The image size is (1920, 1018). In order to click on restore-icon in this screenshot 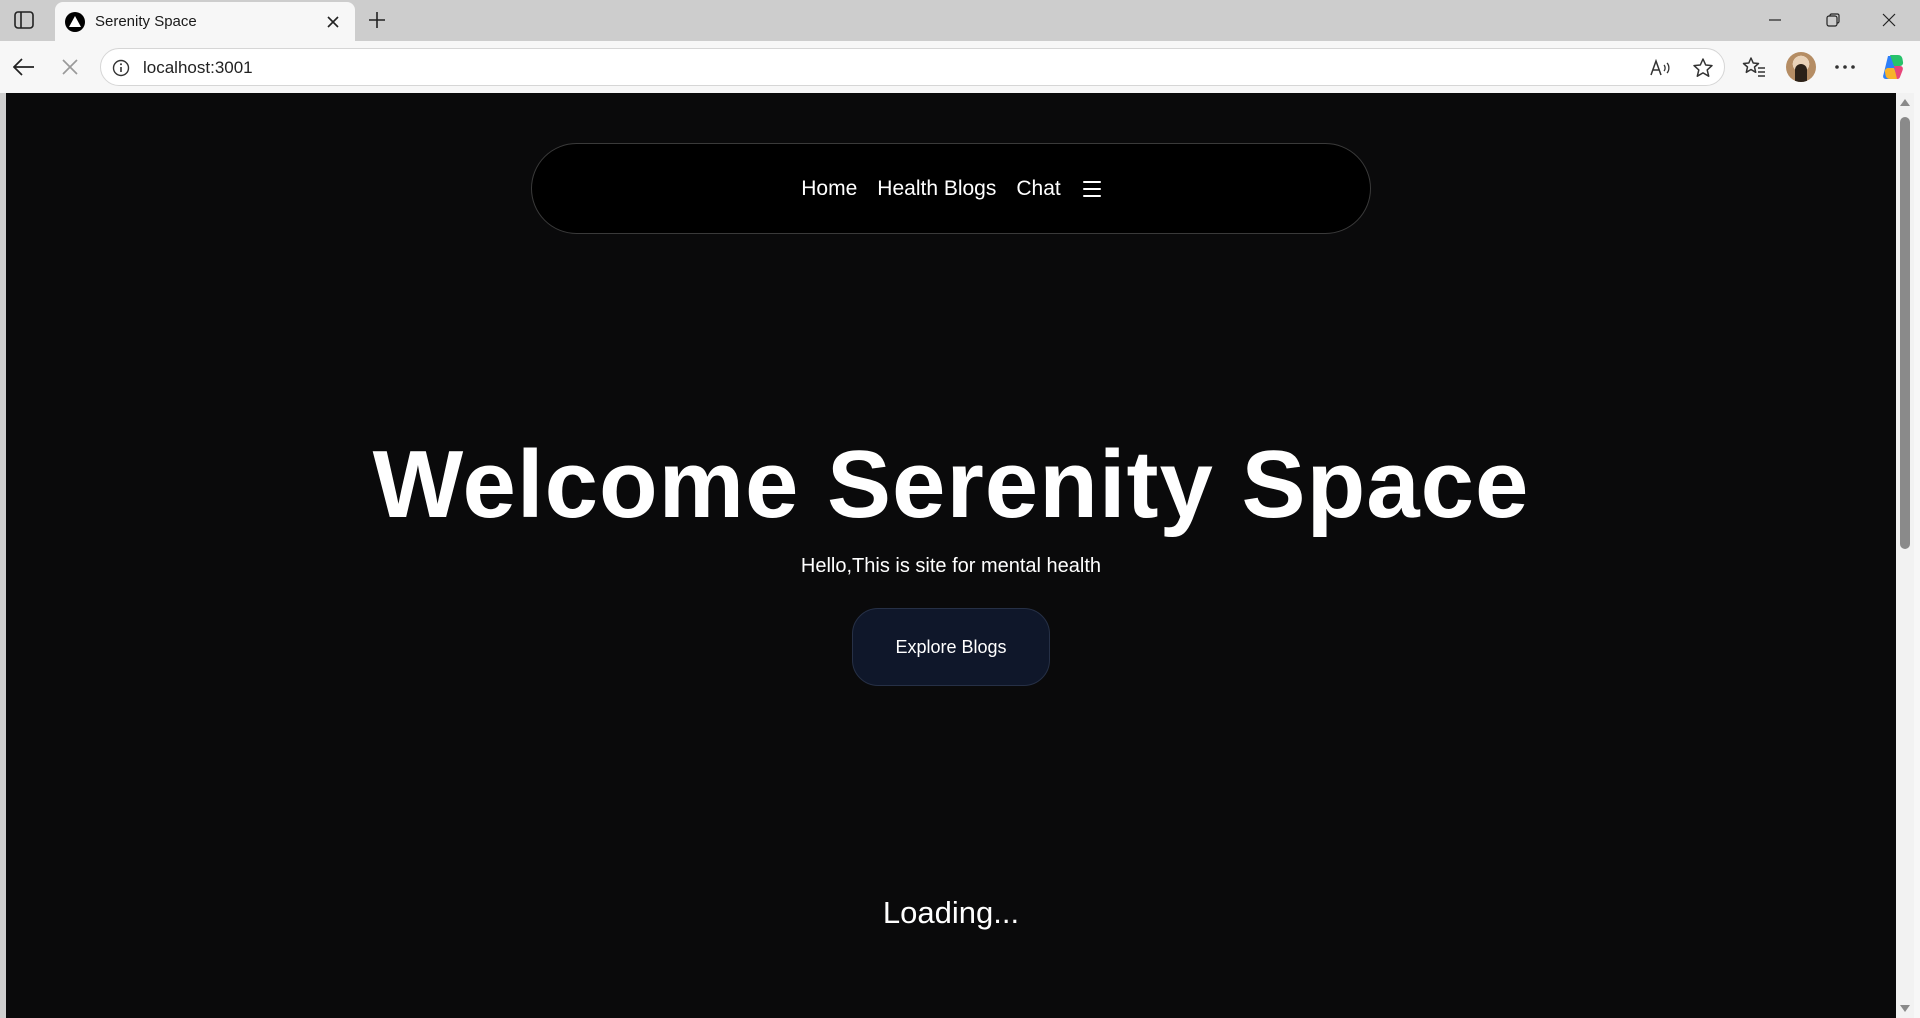, I will do `click(1833, 20)`.